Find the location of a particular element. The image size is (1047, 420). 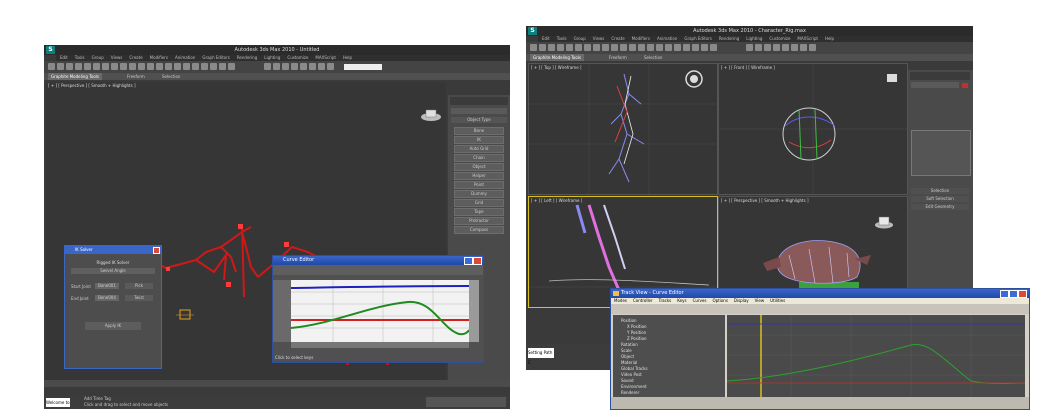

ik-pick-button: Pick is located at coordinates (139, 286).